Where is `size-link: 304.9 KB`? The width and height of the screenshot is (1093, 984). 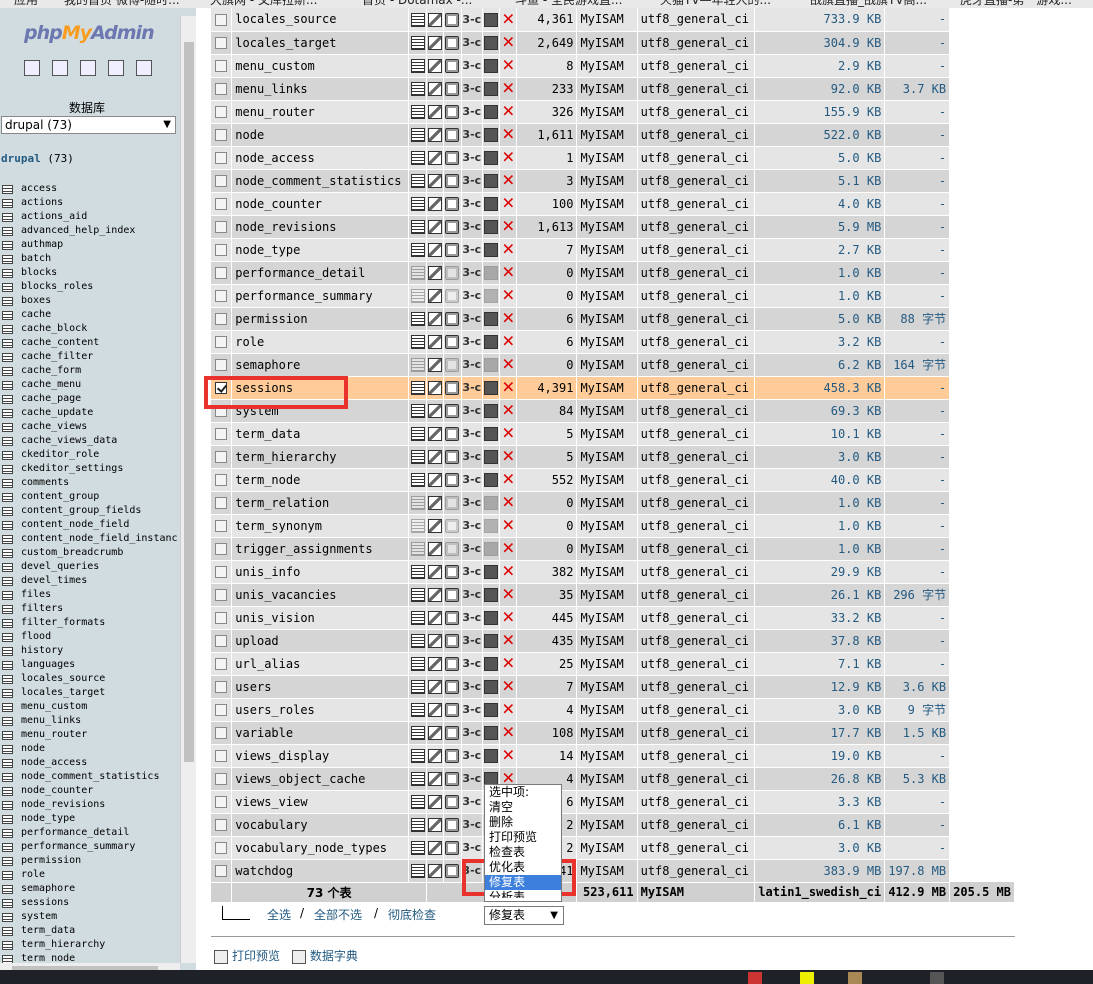
size-link: 304.9 KB is located at coordinates (820, 43).